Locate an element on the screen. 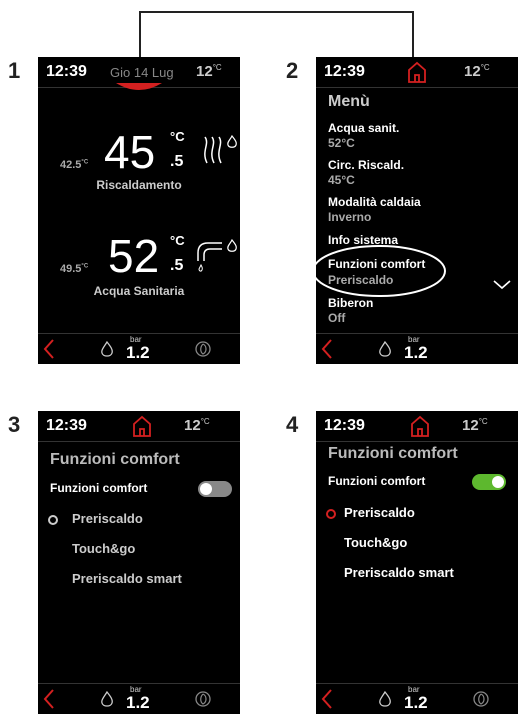 This screenshot has width=518, height=714. radiator-icon is located at coordinates (213, 150).